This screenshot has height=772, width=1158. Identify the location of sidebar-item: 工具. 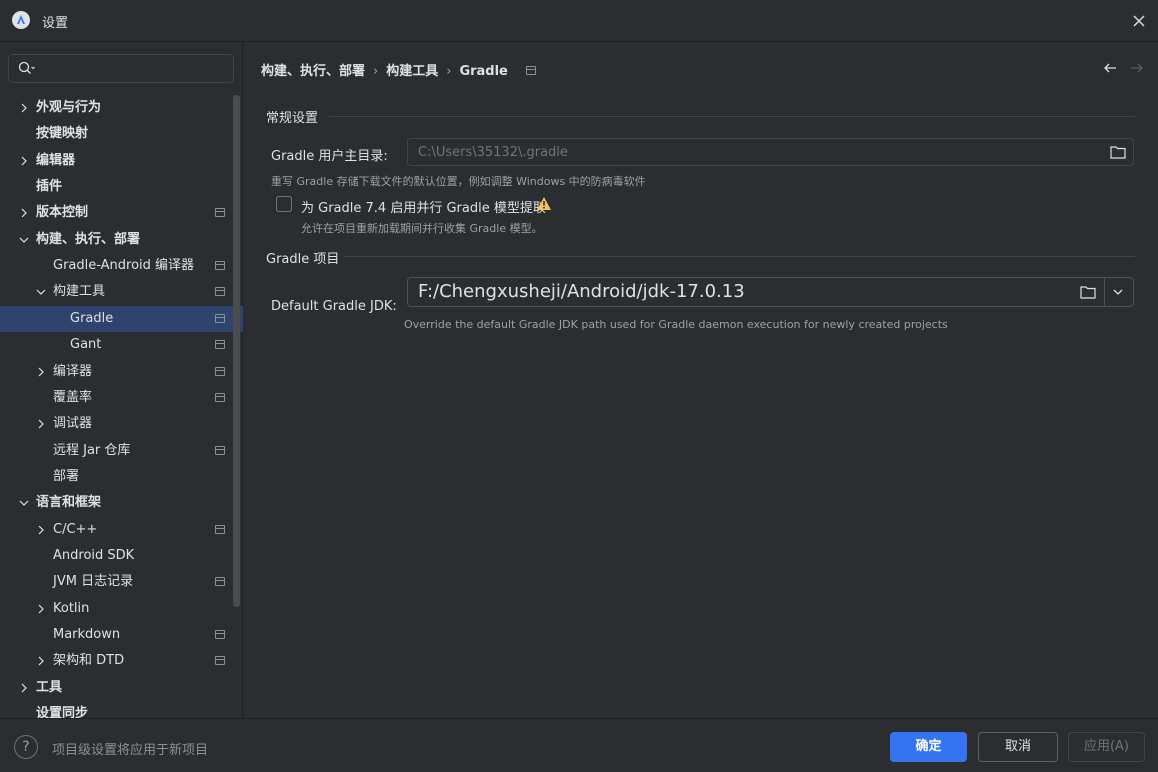
(121, 688).